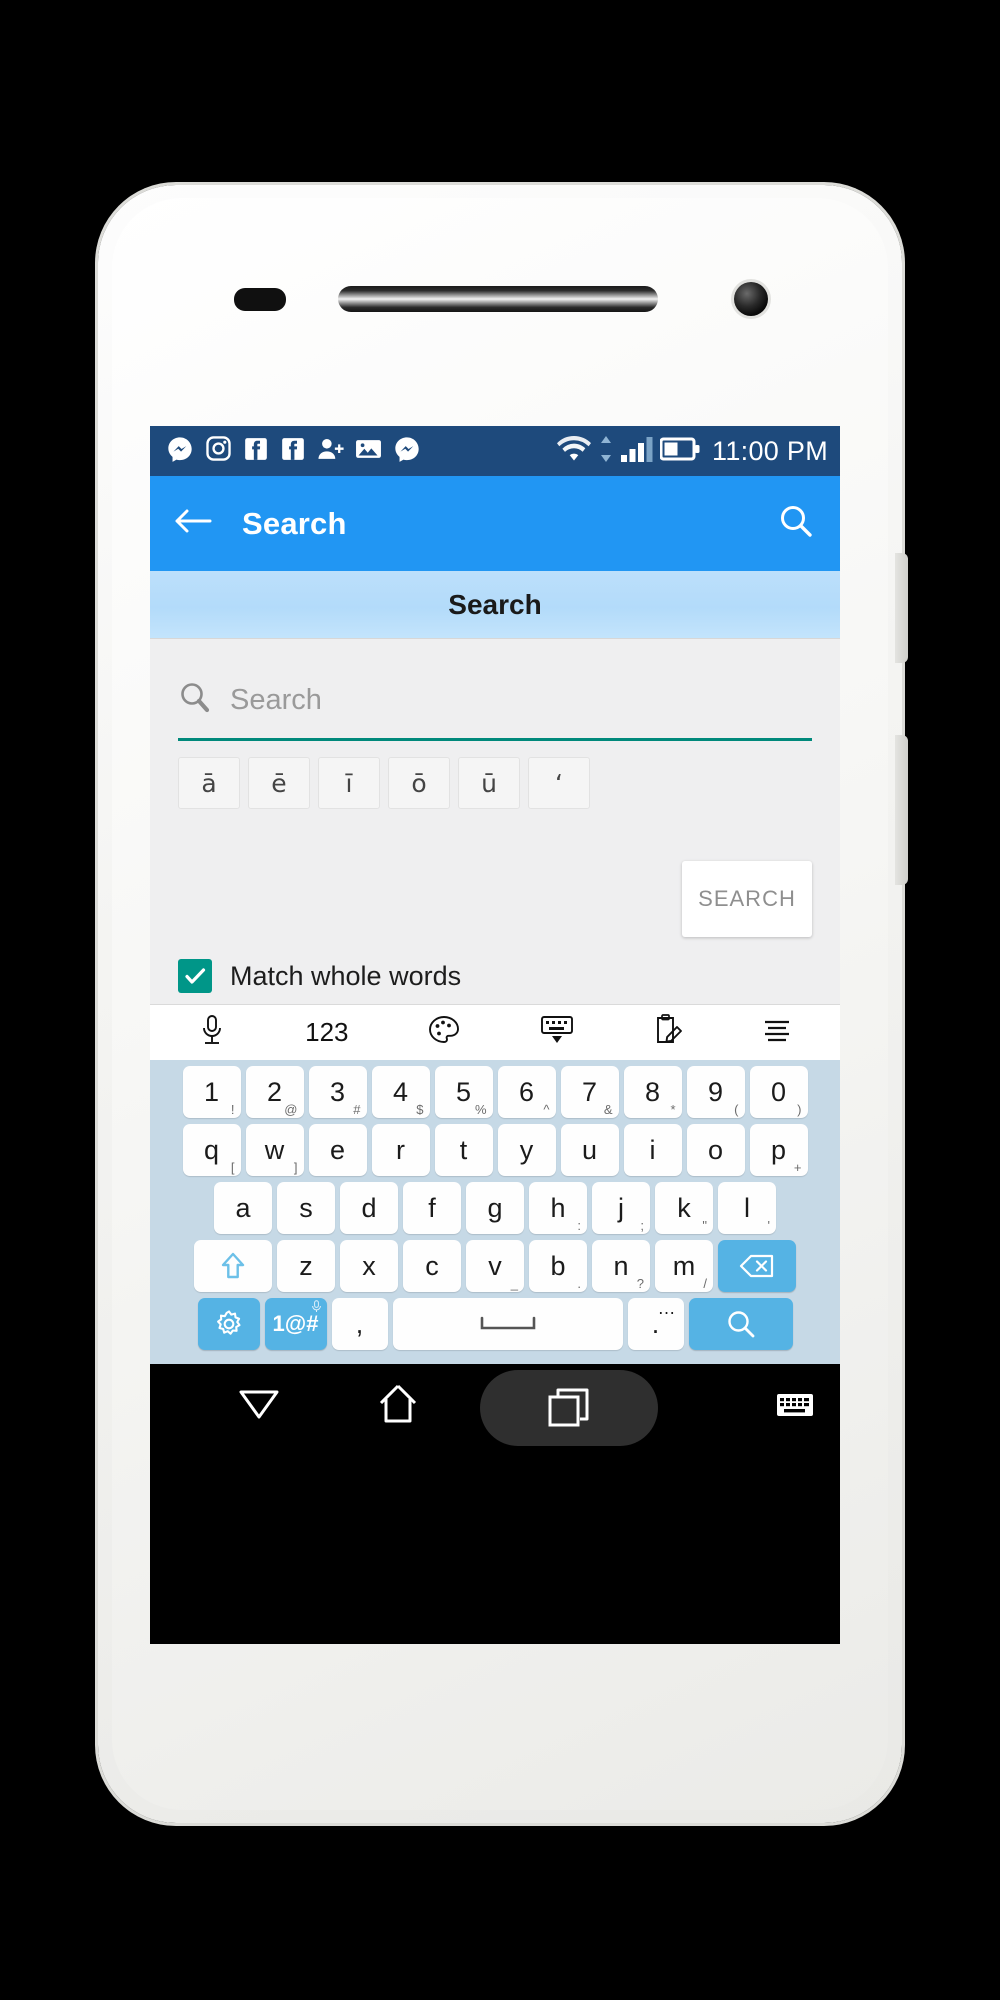  Describe the element at coordinates (652, 1092) in the screenshot. I see `key-8: 8 *` at that location.